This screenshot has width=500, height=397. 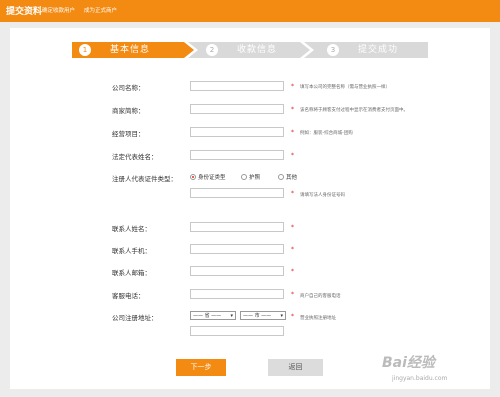 I want to click on radio-other-label: 其他, so click(x=292, y=178).